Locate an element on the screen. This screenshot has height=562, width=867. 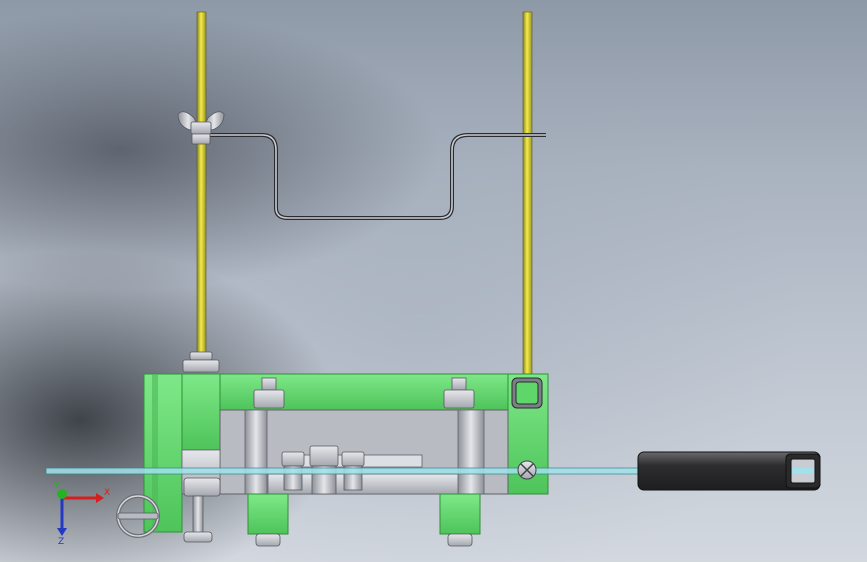
coordinate-triad-icon: X Y Z is located at coordinates (81, 512).